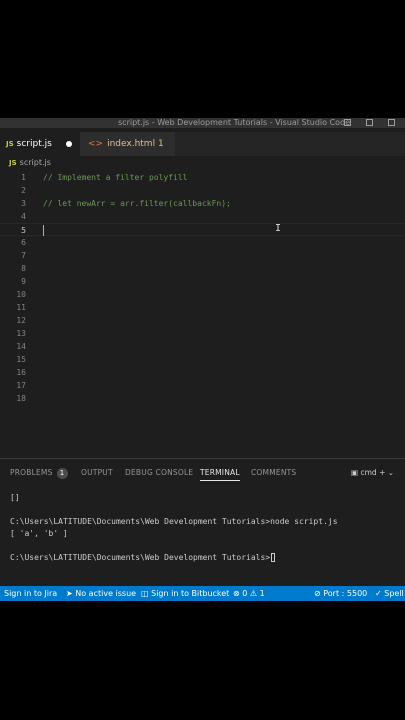 This screenshot has height=720, width=405. What do you see at coordinates (23, 177) in the screenshot?
I see `line-number: 1` at bounding box center [23, 177].